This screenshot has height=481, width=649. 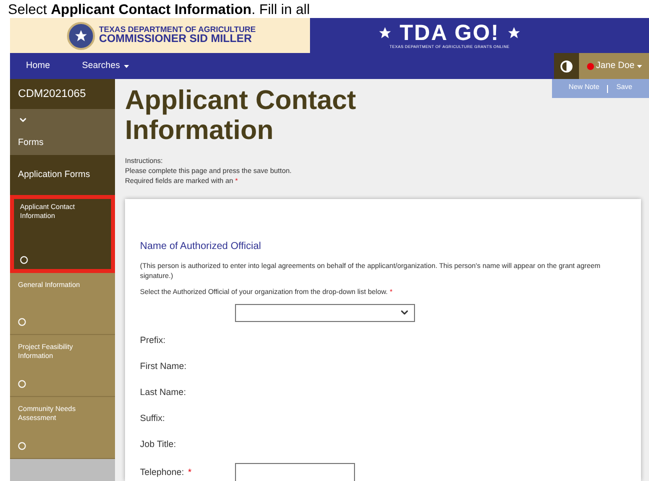 What do you see at coordinates (23, 120) in the screenshot?
I see `chevron-down-icon` at bounding box center [23, 120].